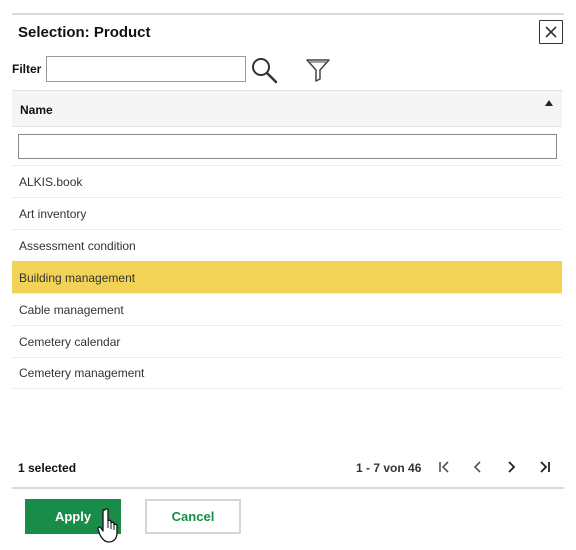  Describe the element at coordinates (27, 69) in the screenshot. I see `filter-label: Filter` at that location.